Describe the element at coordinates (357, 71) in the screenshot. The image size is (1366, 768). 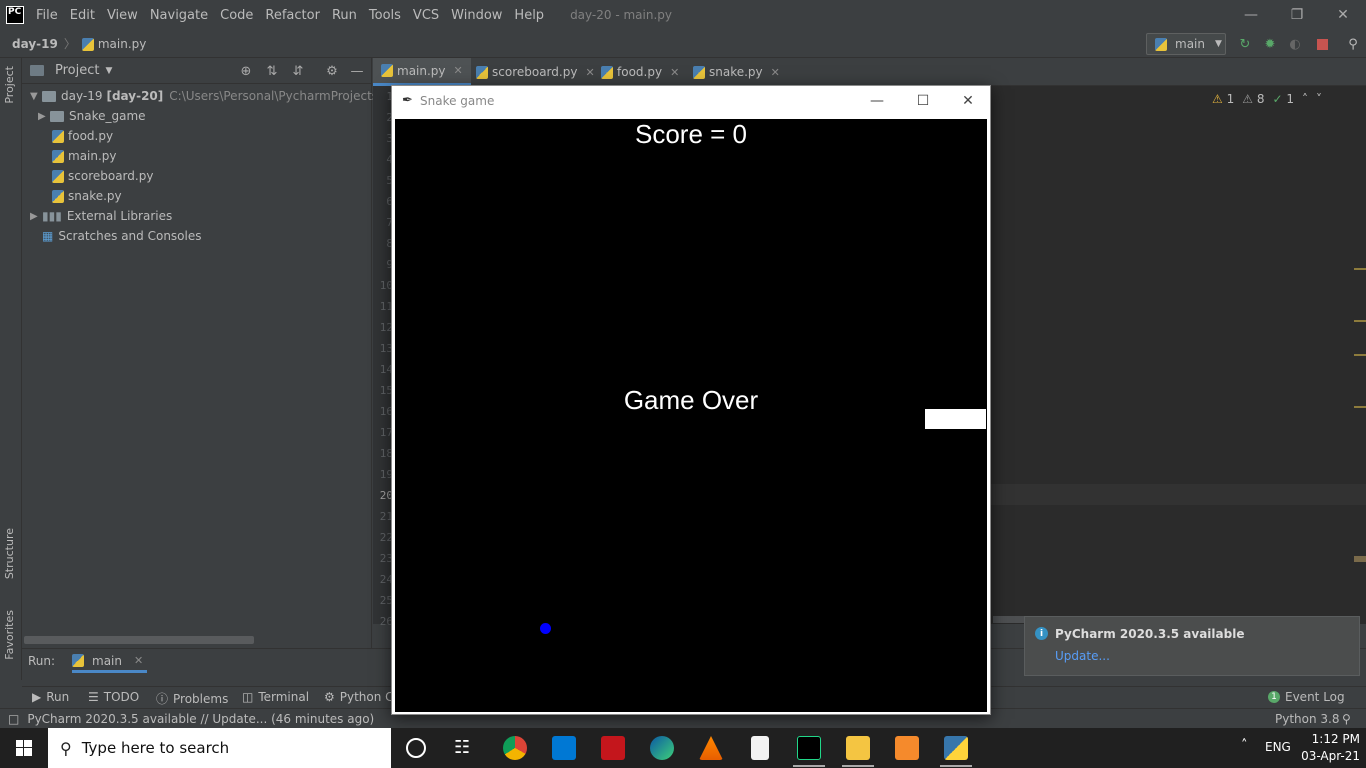
I see `hide-panel-icon: —` at that location.